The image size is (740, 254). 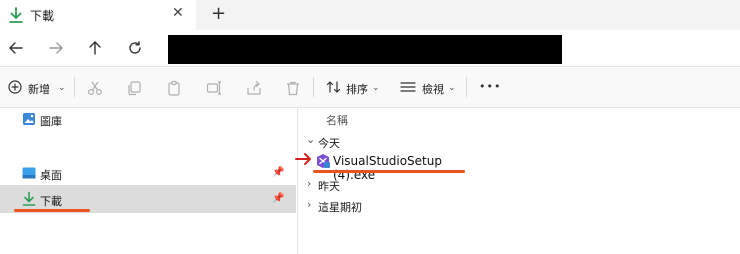 What do you see at coordinates (29, 173) in the screenshot?
I see `desktop-icon` at bounding box center [29, 173].